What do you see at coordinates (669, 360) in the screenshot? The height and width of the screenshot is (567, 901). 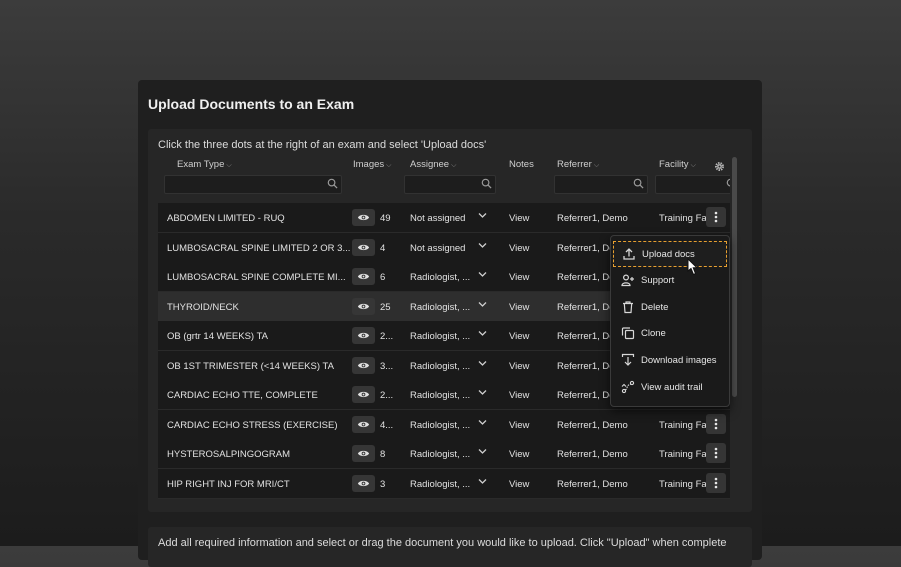 I see `menu-item-download-images: Download images` at bounding box center [669, 360].